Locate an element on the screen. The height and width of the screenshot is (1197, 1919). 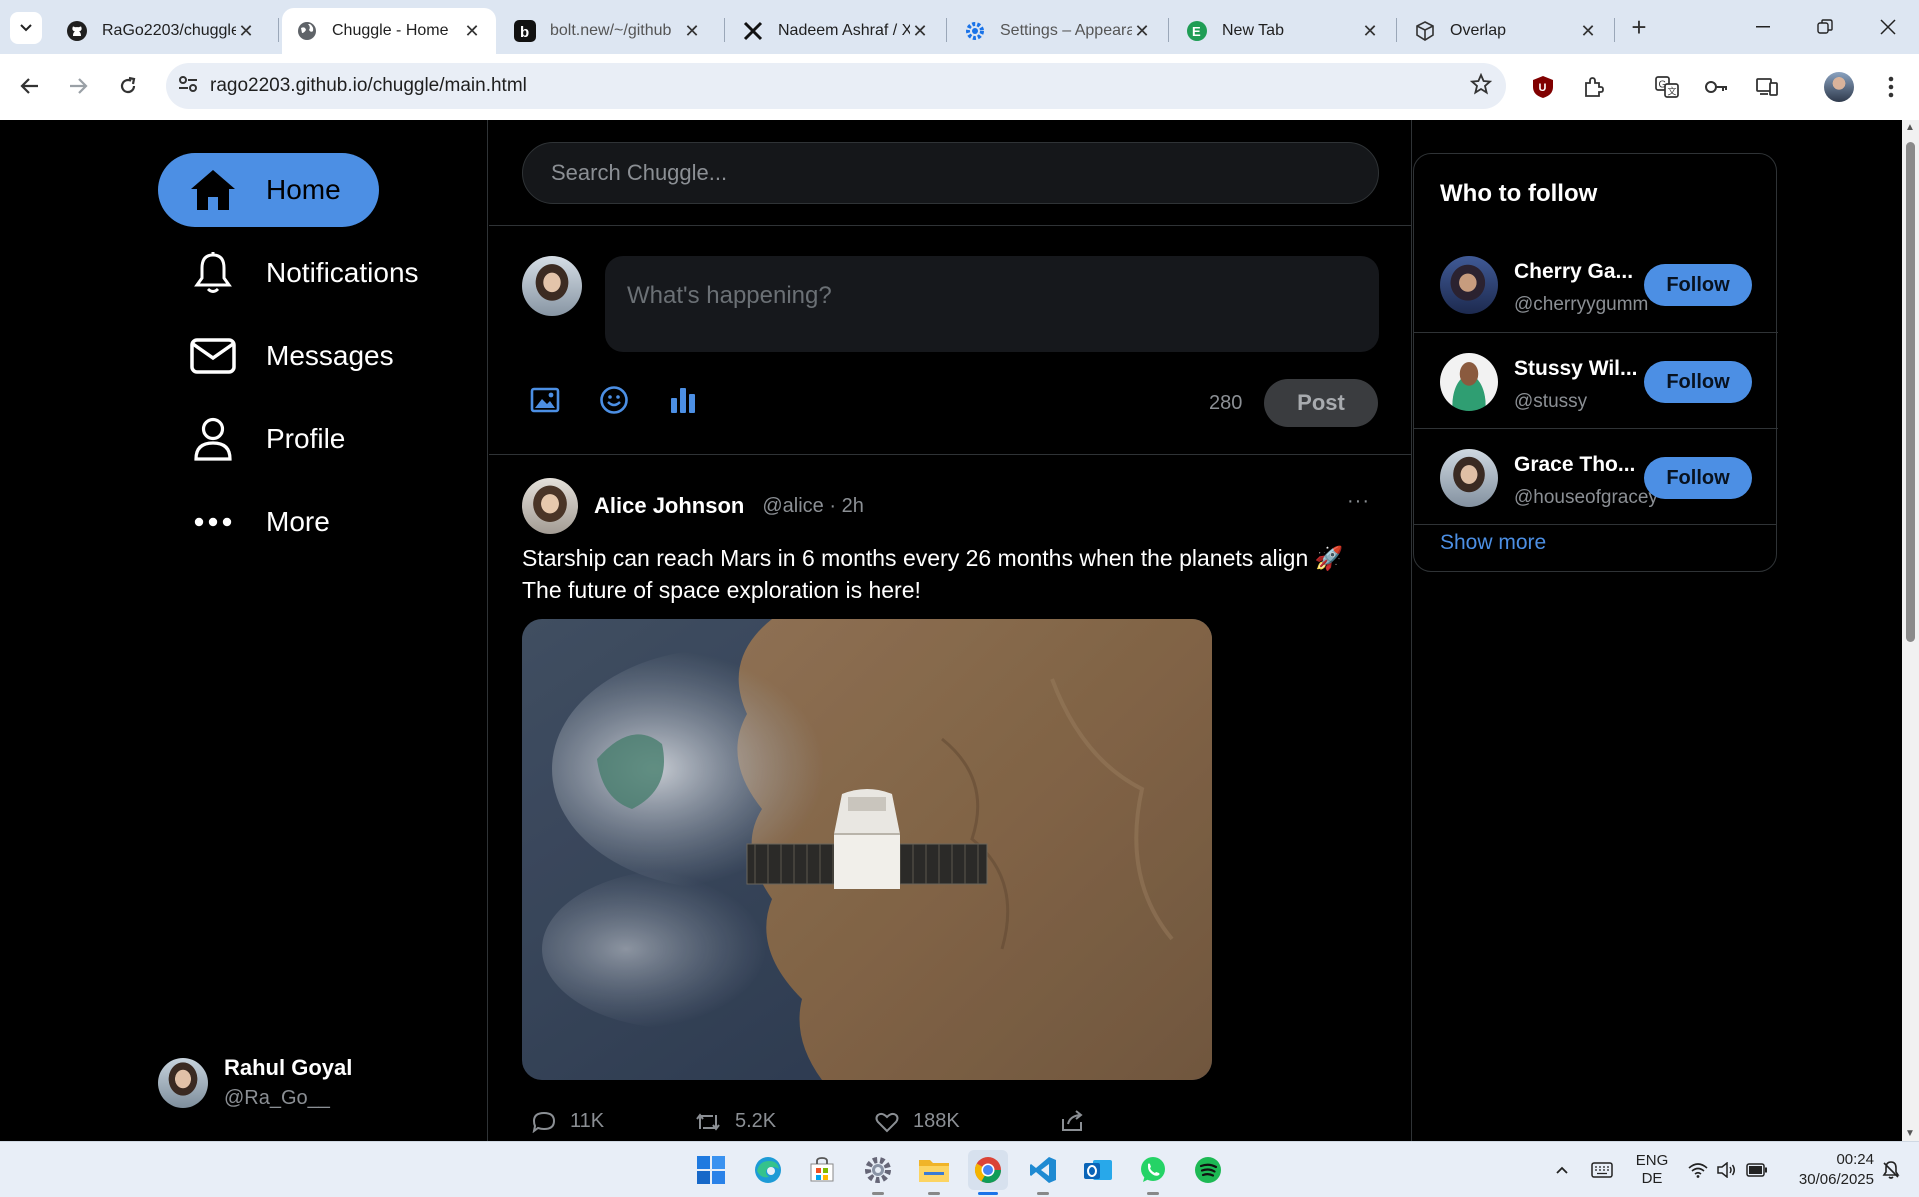
compose-textarea: What's happening? is located at coordinates (992, 304).